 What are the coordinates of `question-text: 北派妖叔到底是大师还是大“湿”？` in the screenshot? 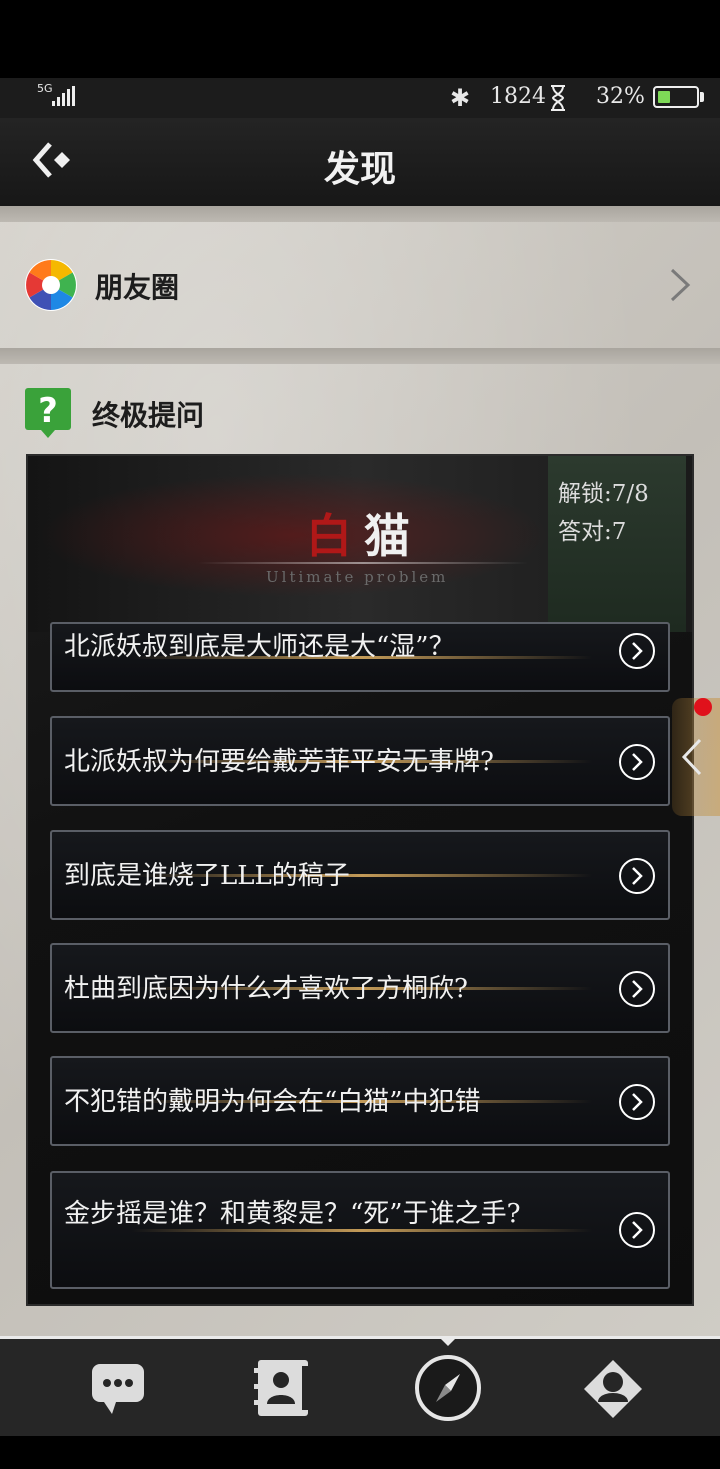 It's located at (259, 647).